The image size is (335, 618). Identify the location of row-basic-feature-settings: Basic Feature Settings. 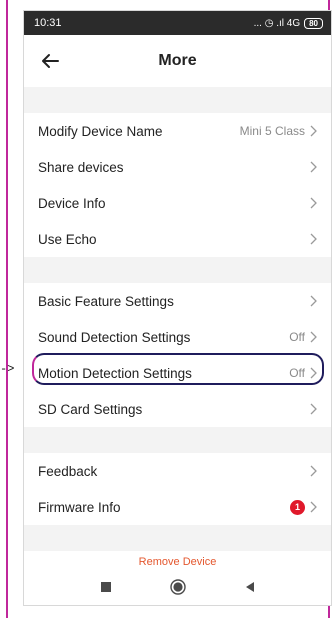
(177, 301).